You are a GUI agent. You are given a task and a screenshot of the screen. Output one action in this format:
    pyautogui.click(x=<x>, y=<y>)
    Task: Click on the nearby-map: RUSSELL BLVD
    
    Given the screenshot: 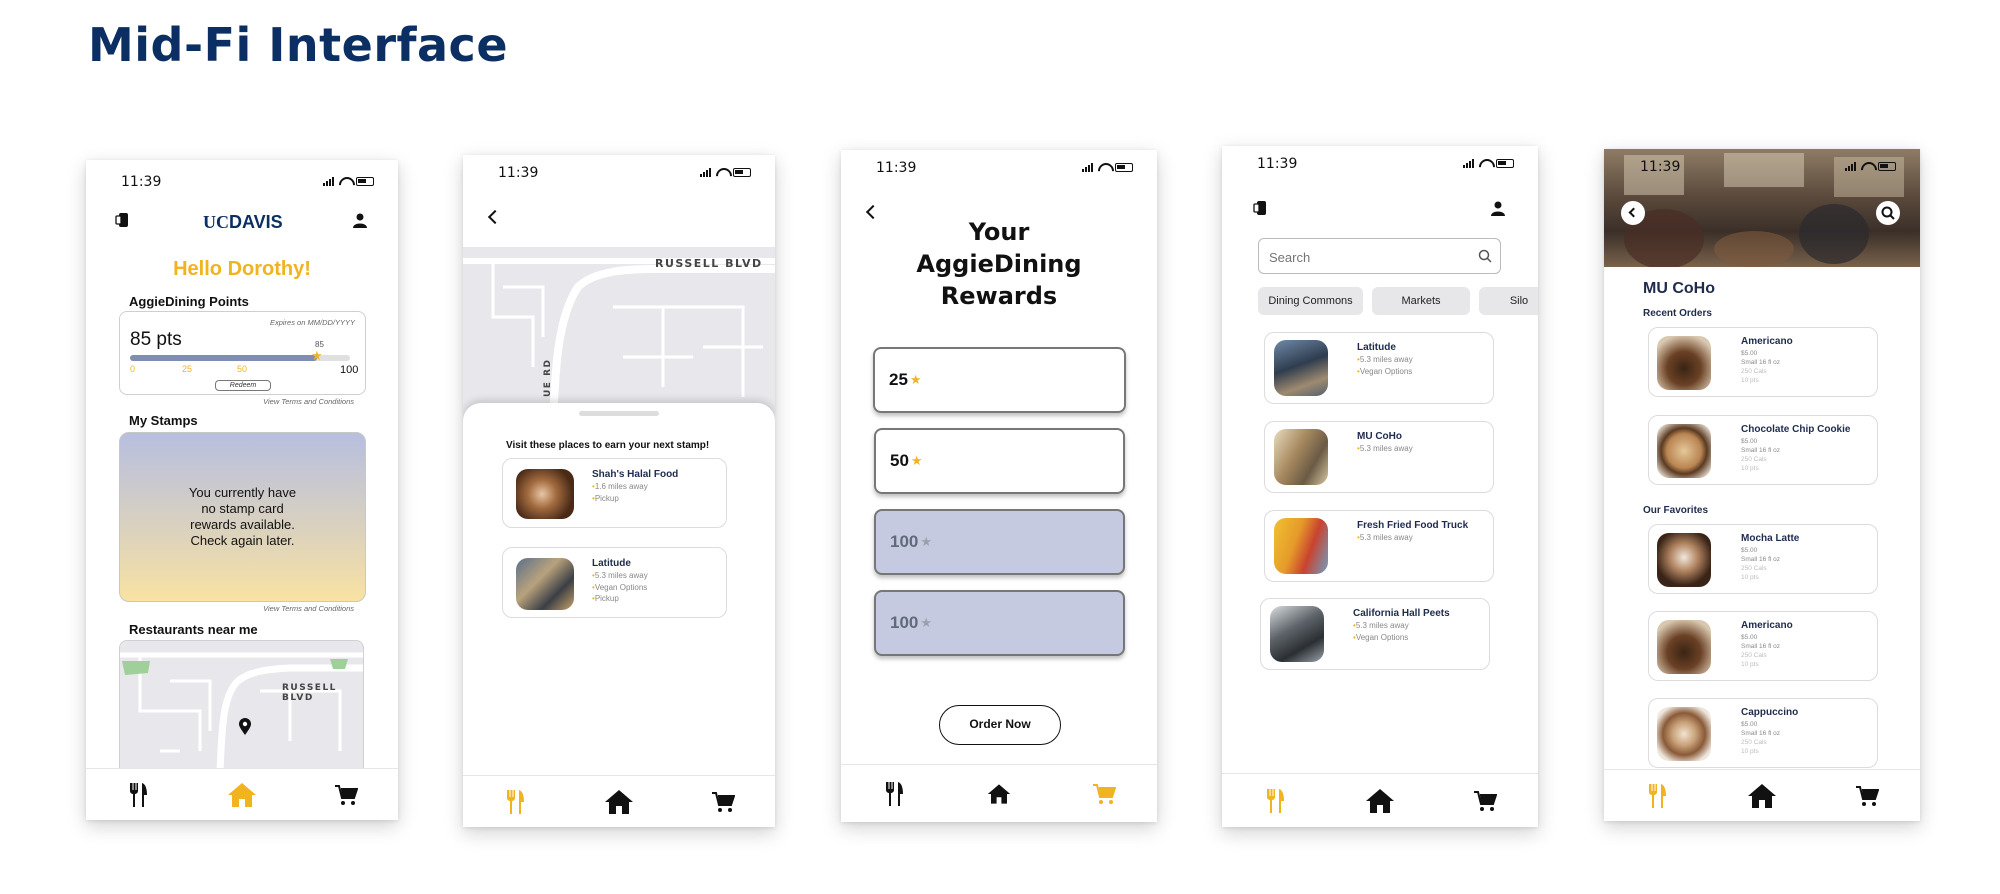 What is the action you would take?
    pyautogui.click(x=241, y=705)
    